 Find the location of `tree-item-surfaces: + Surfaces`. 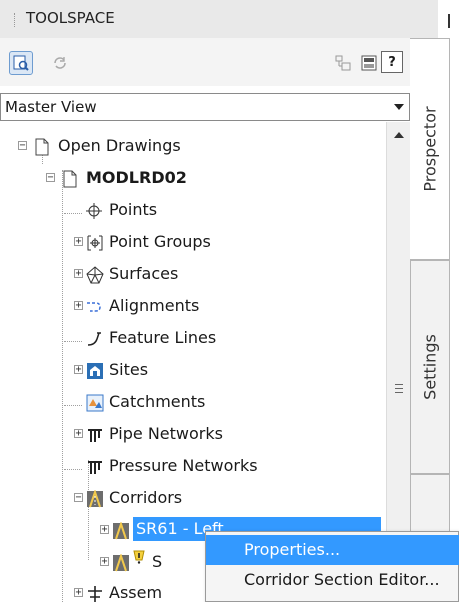

tree-item-surfaces: + Surfaces is located at coordinates (193, 275).